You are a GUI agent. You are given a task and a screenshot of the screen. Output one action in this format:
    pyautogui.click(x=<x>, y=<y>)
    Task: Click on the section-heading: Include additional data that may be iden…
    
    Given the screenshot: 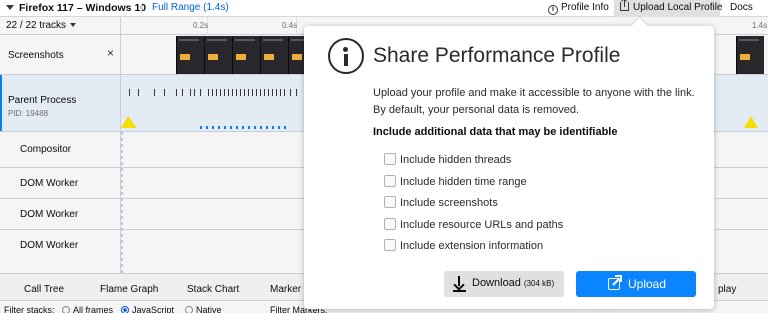 What is the action you would take?
    pyautogui.click(x=495, y=132)
    